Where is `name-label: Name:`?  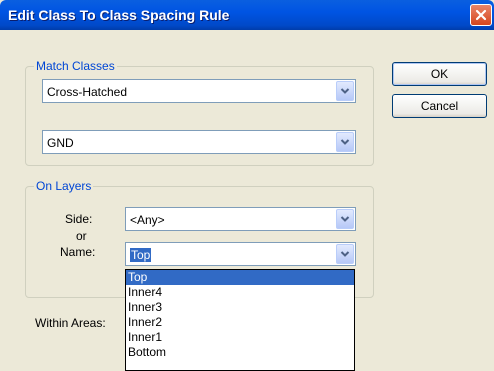
name-label: Name: is located at coordinates (78, 252).